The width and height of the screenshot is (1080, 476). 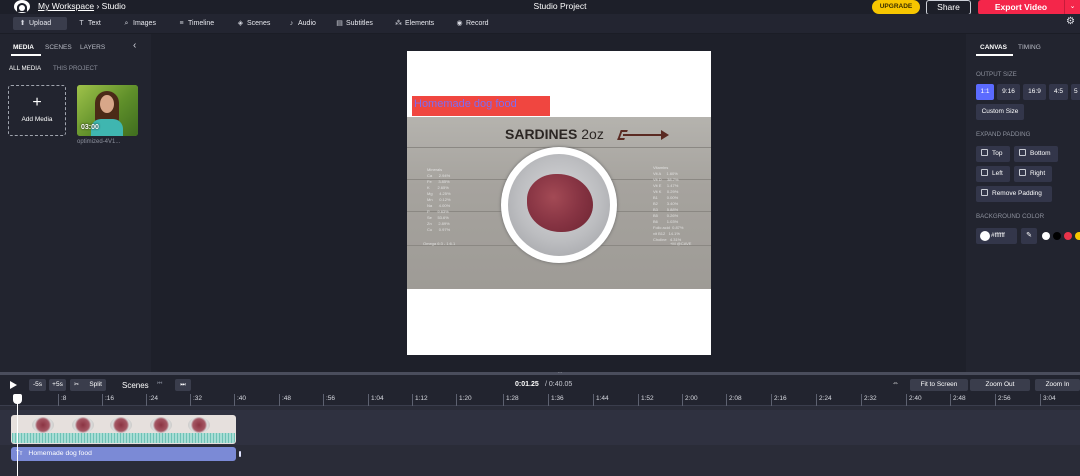 What do you see at coordinates (414, 23) in the screenshot?
I see `elements-tool-button: ⁂ Elements` at bounding box center [414, 23].